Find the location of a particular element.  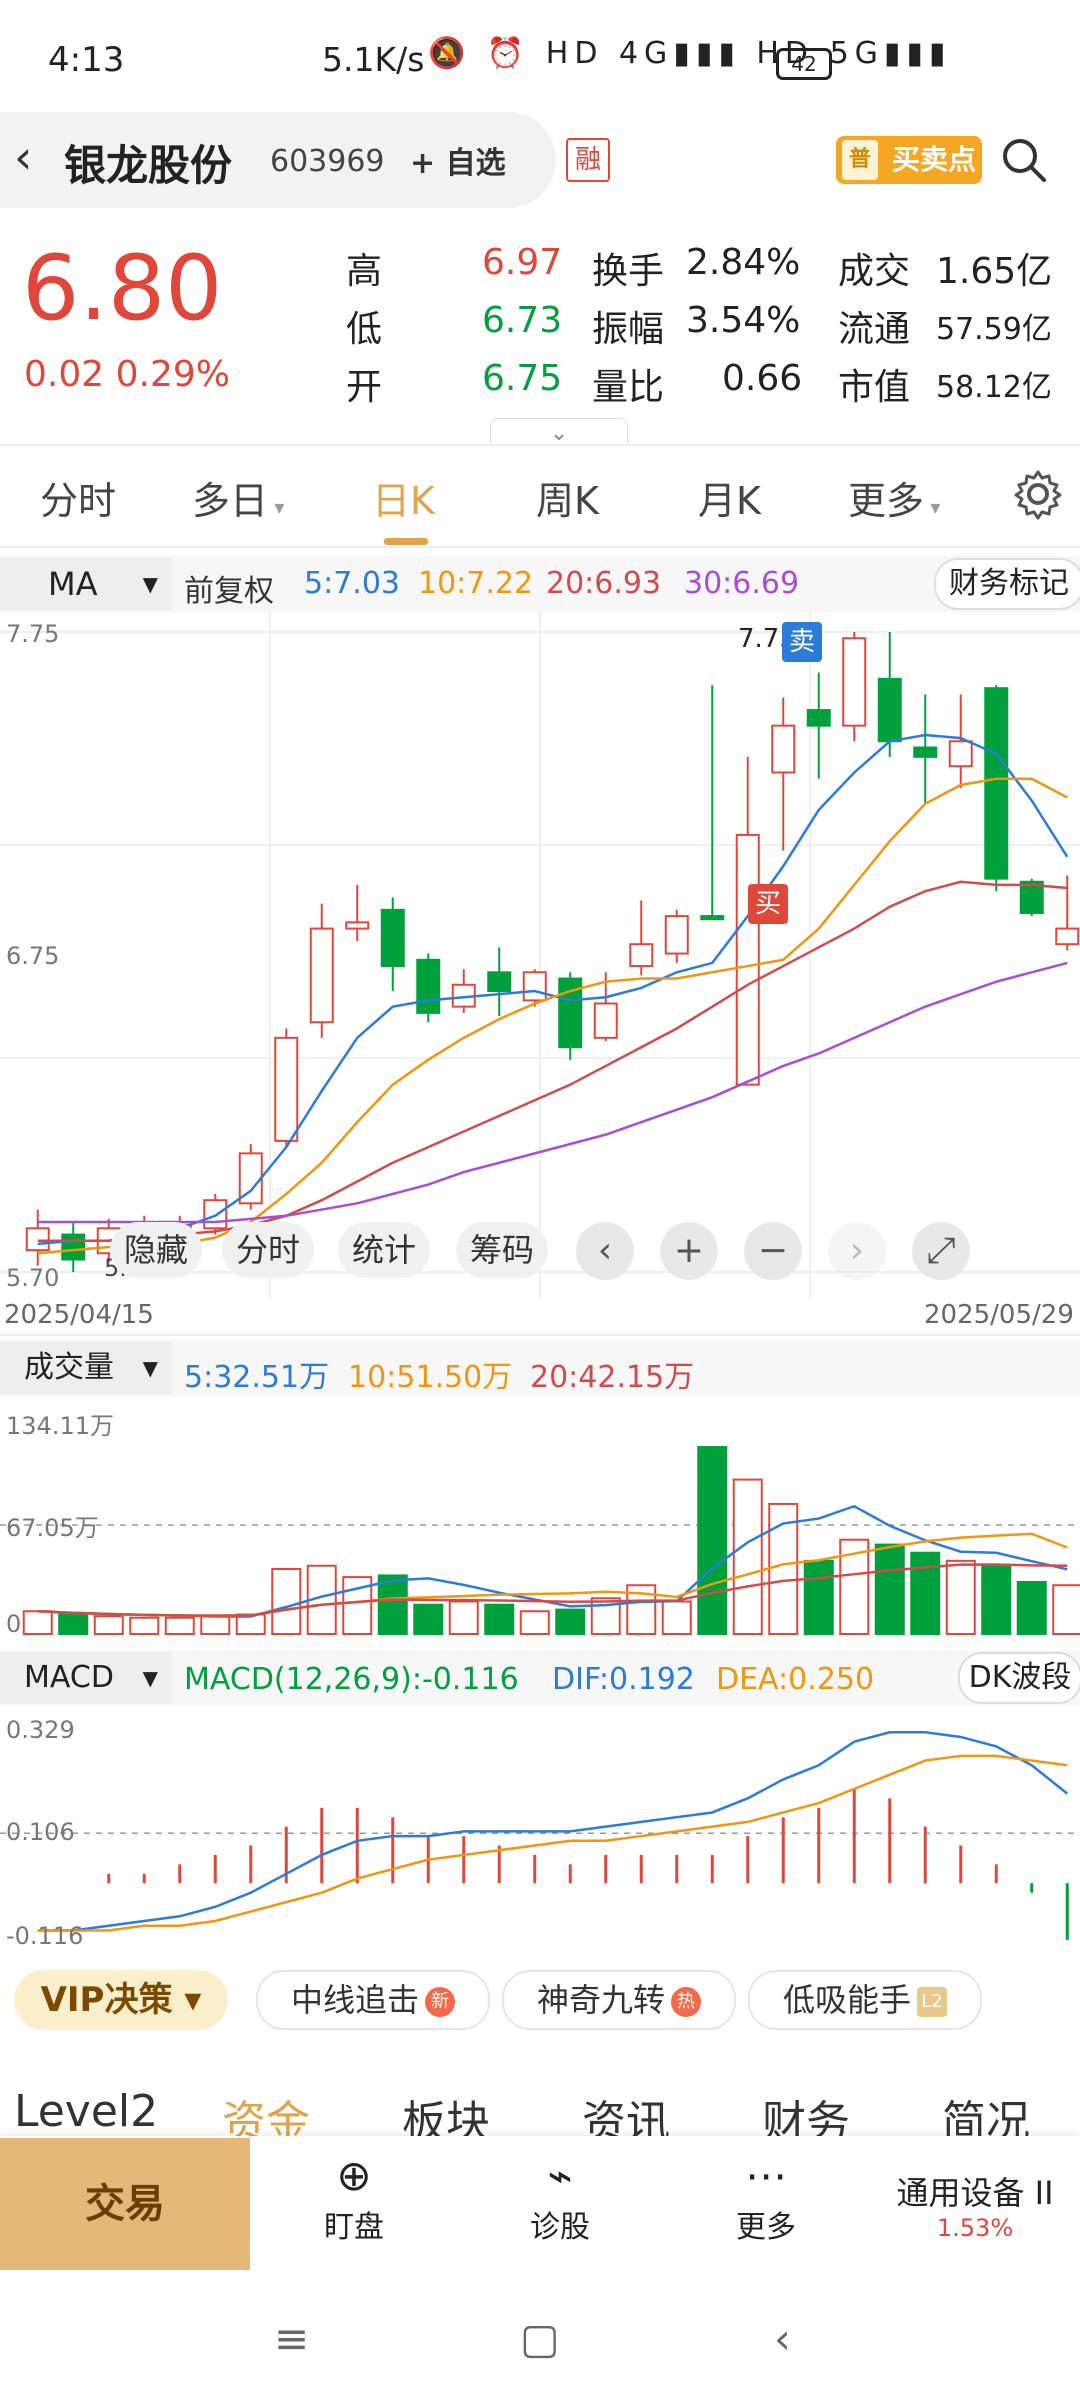

stock-name: 银龙股份 is located at coordinates (148, 165).